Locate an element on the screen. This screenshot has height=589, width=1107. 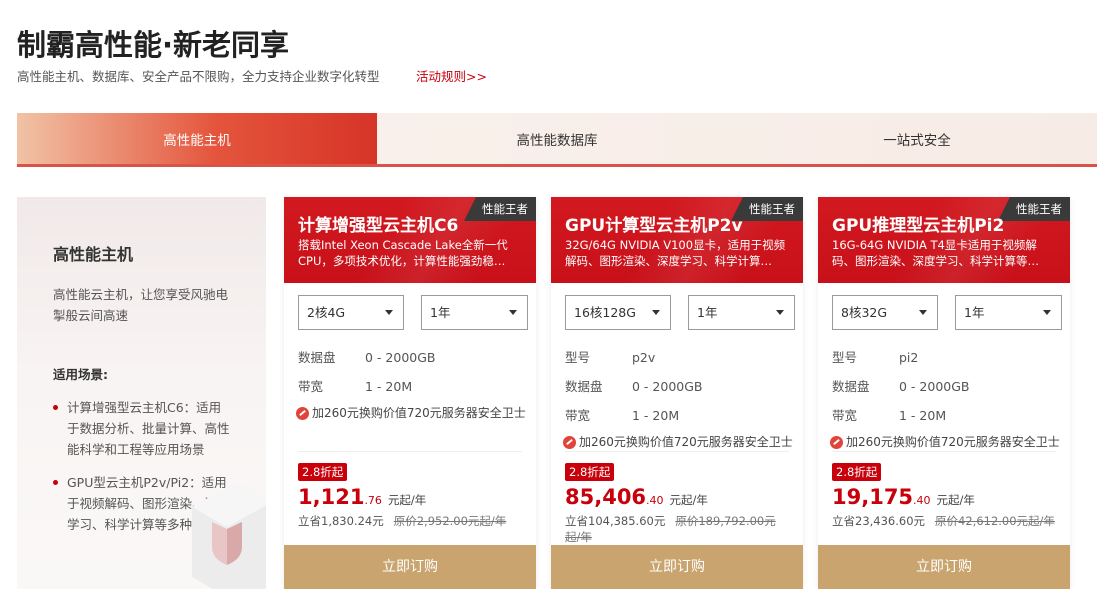
save-amount: 立省23,436.60元 is located at coordinates (879, 521).